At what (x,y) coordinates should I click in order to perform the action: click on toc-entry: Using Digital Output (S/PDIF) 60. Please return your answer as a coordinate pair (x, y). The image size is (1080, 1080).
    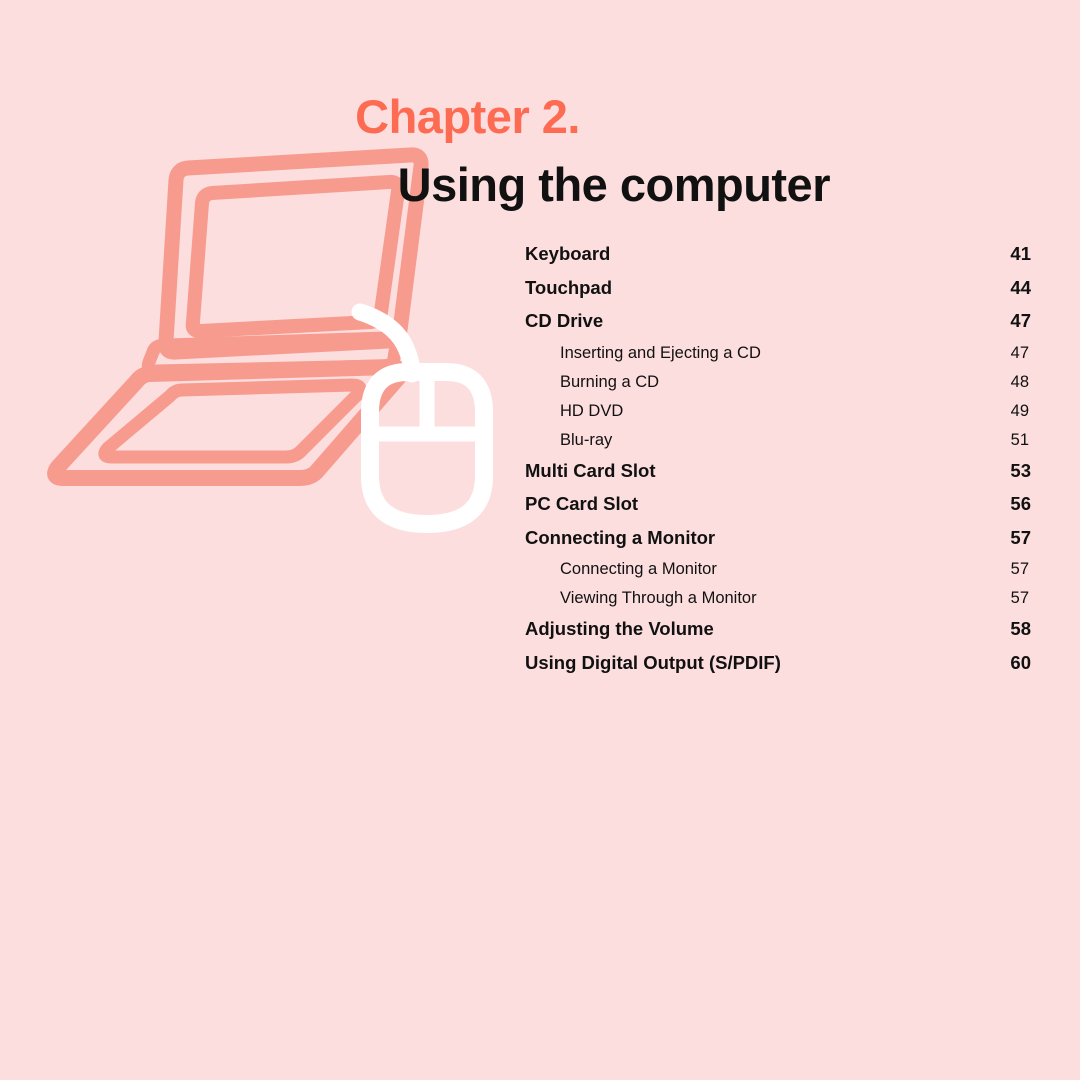
    Looking at the image, I should click on (778, 669).